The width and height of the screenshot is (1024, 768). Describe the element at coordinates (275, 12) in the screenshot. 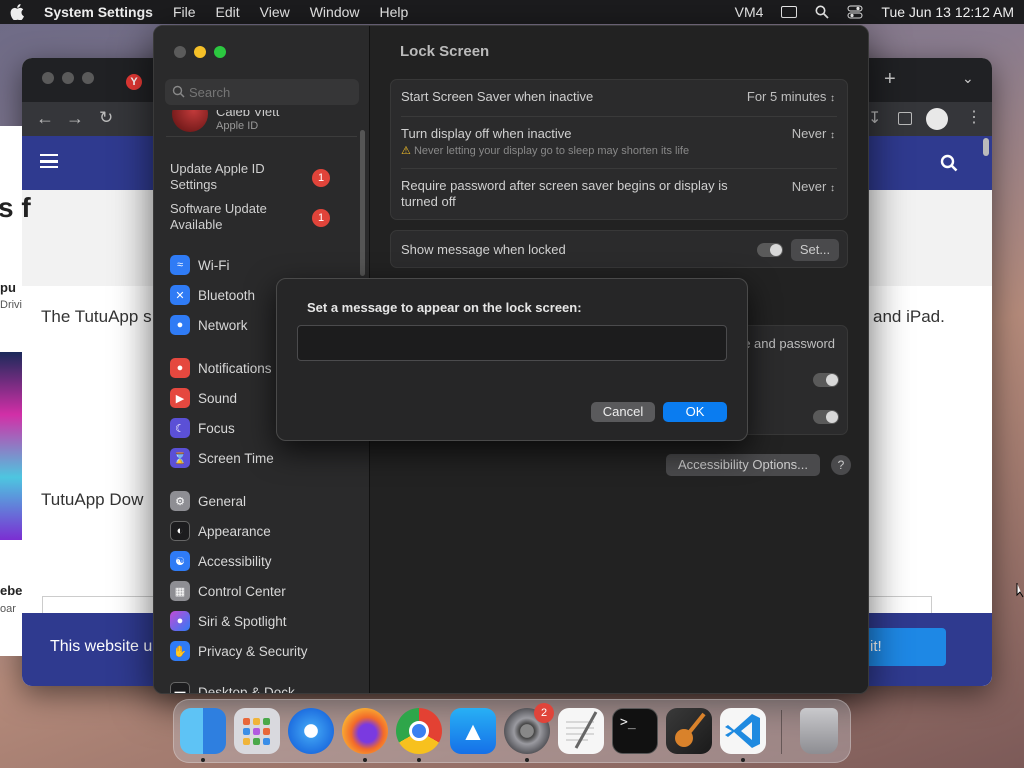

I see `menu-view: View` at that location.